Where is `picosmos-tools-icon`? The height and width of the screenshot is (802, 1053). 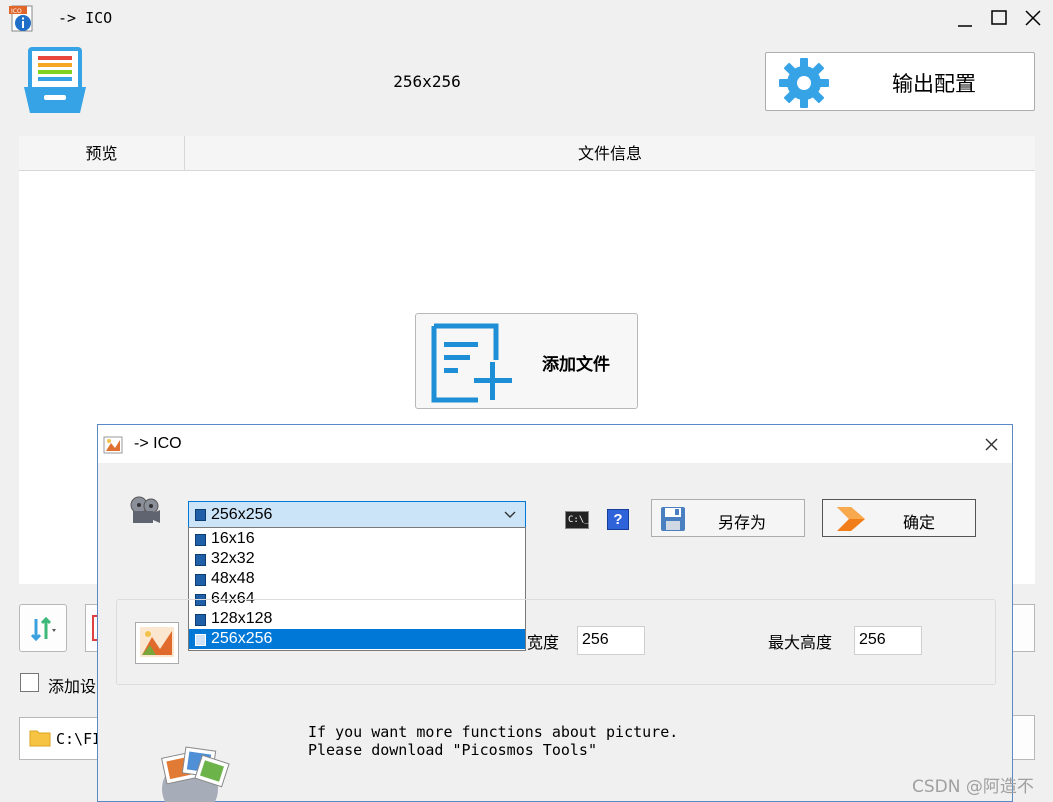
picosmos-tools-icon is located at coordinates (190, 769).